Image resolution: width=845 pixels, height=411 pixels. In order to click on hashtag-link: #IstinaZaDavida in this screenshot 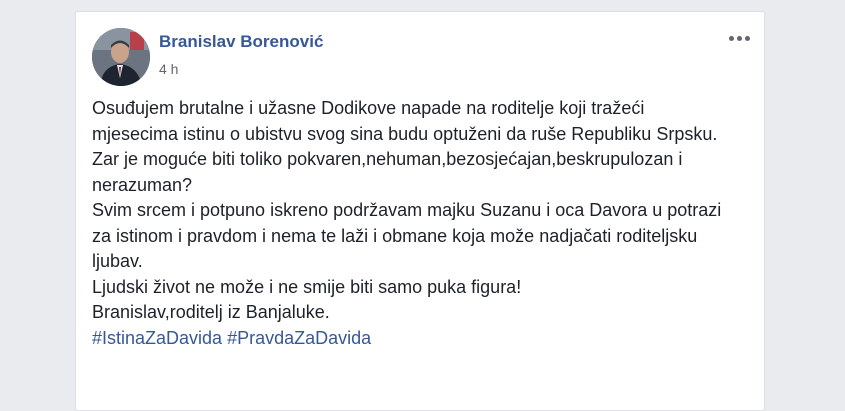, I will do `click(157, 338)`.